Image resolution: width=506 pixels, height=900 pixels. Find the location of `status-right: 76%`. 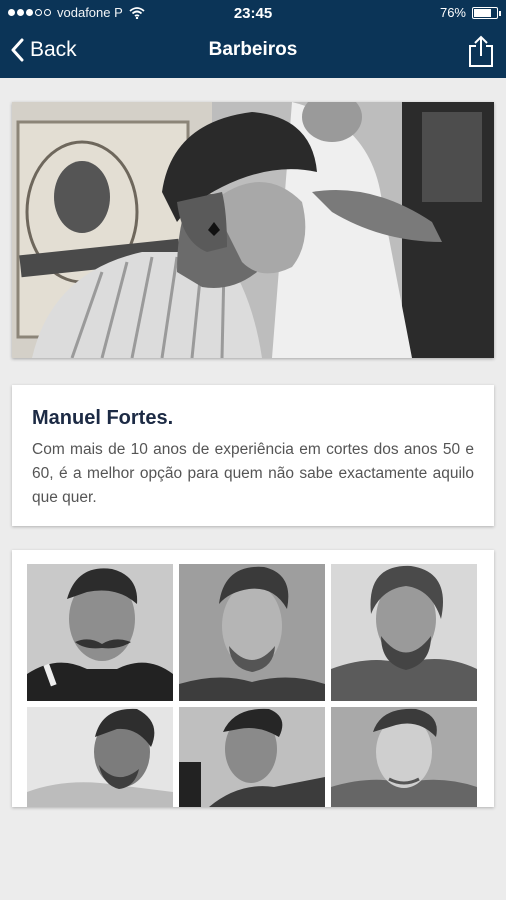

status-right: 76% is located at coordinates (470, 12).